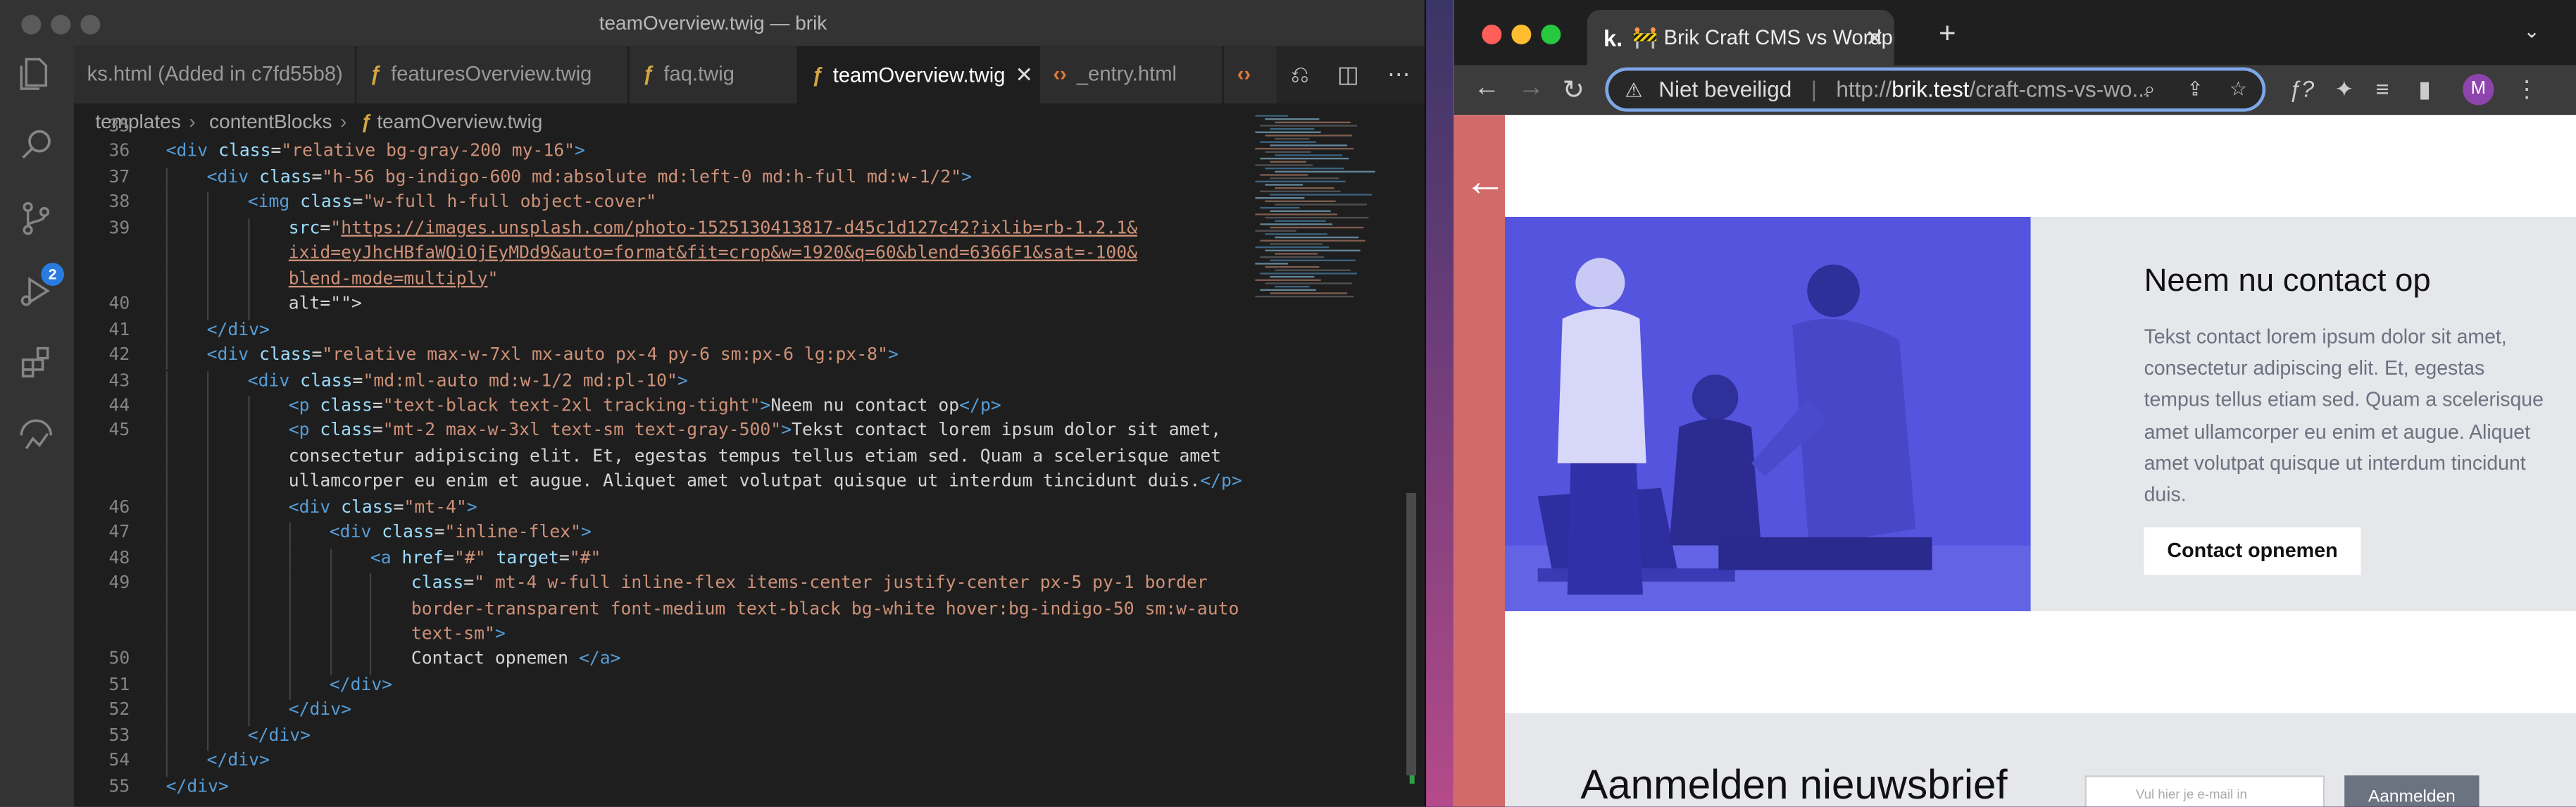 This screenshot has width=2576, height=807. What do you see at coordinates (1931, 89) in the screenshot?
I see `url-host: brik.test` at bounding box center [1931, 89].